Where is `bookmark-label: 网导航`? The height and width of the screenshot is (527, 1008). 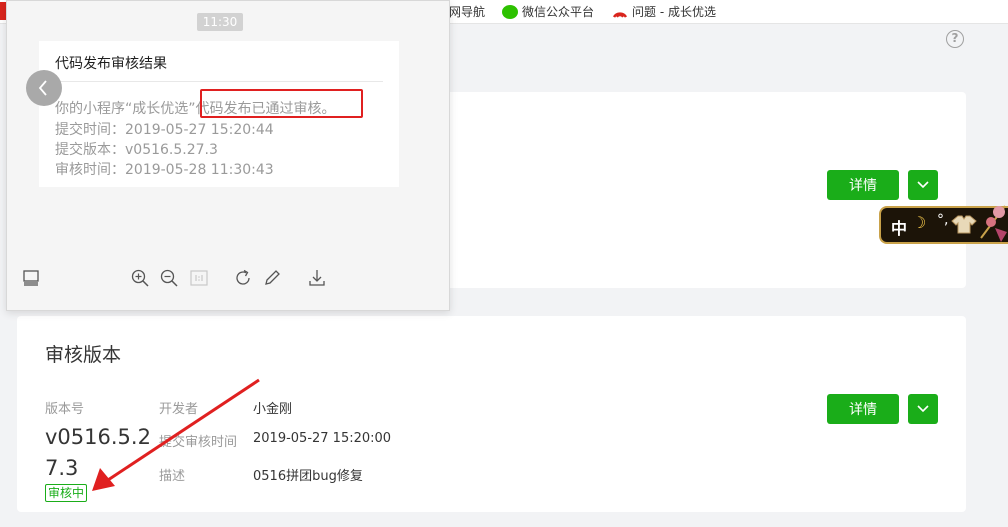 bookmark-label: 网导航 is located at coordinates (467, 12).